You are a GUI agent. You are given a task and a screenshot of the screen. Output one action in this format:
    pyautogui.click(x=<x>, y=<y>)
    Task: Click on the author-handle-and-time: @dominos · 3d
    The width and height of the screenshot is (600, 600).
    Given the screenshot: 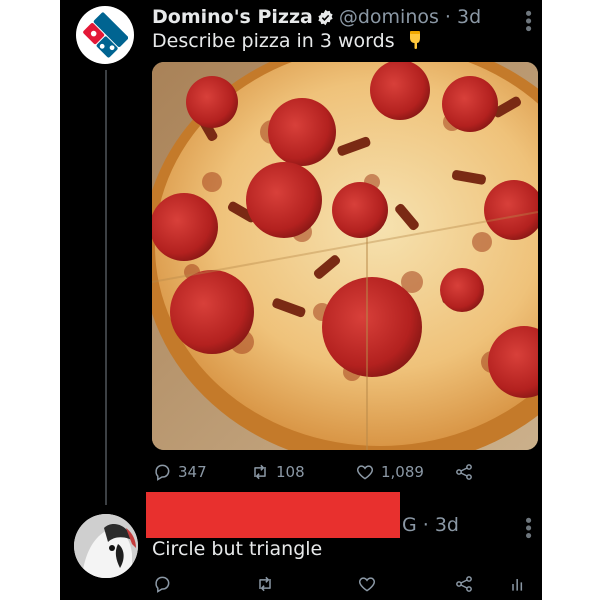 What is the action you would take?
    pyautogui.click(x=410, y=17)
    